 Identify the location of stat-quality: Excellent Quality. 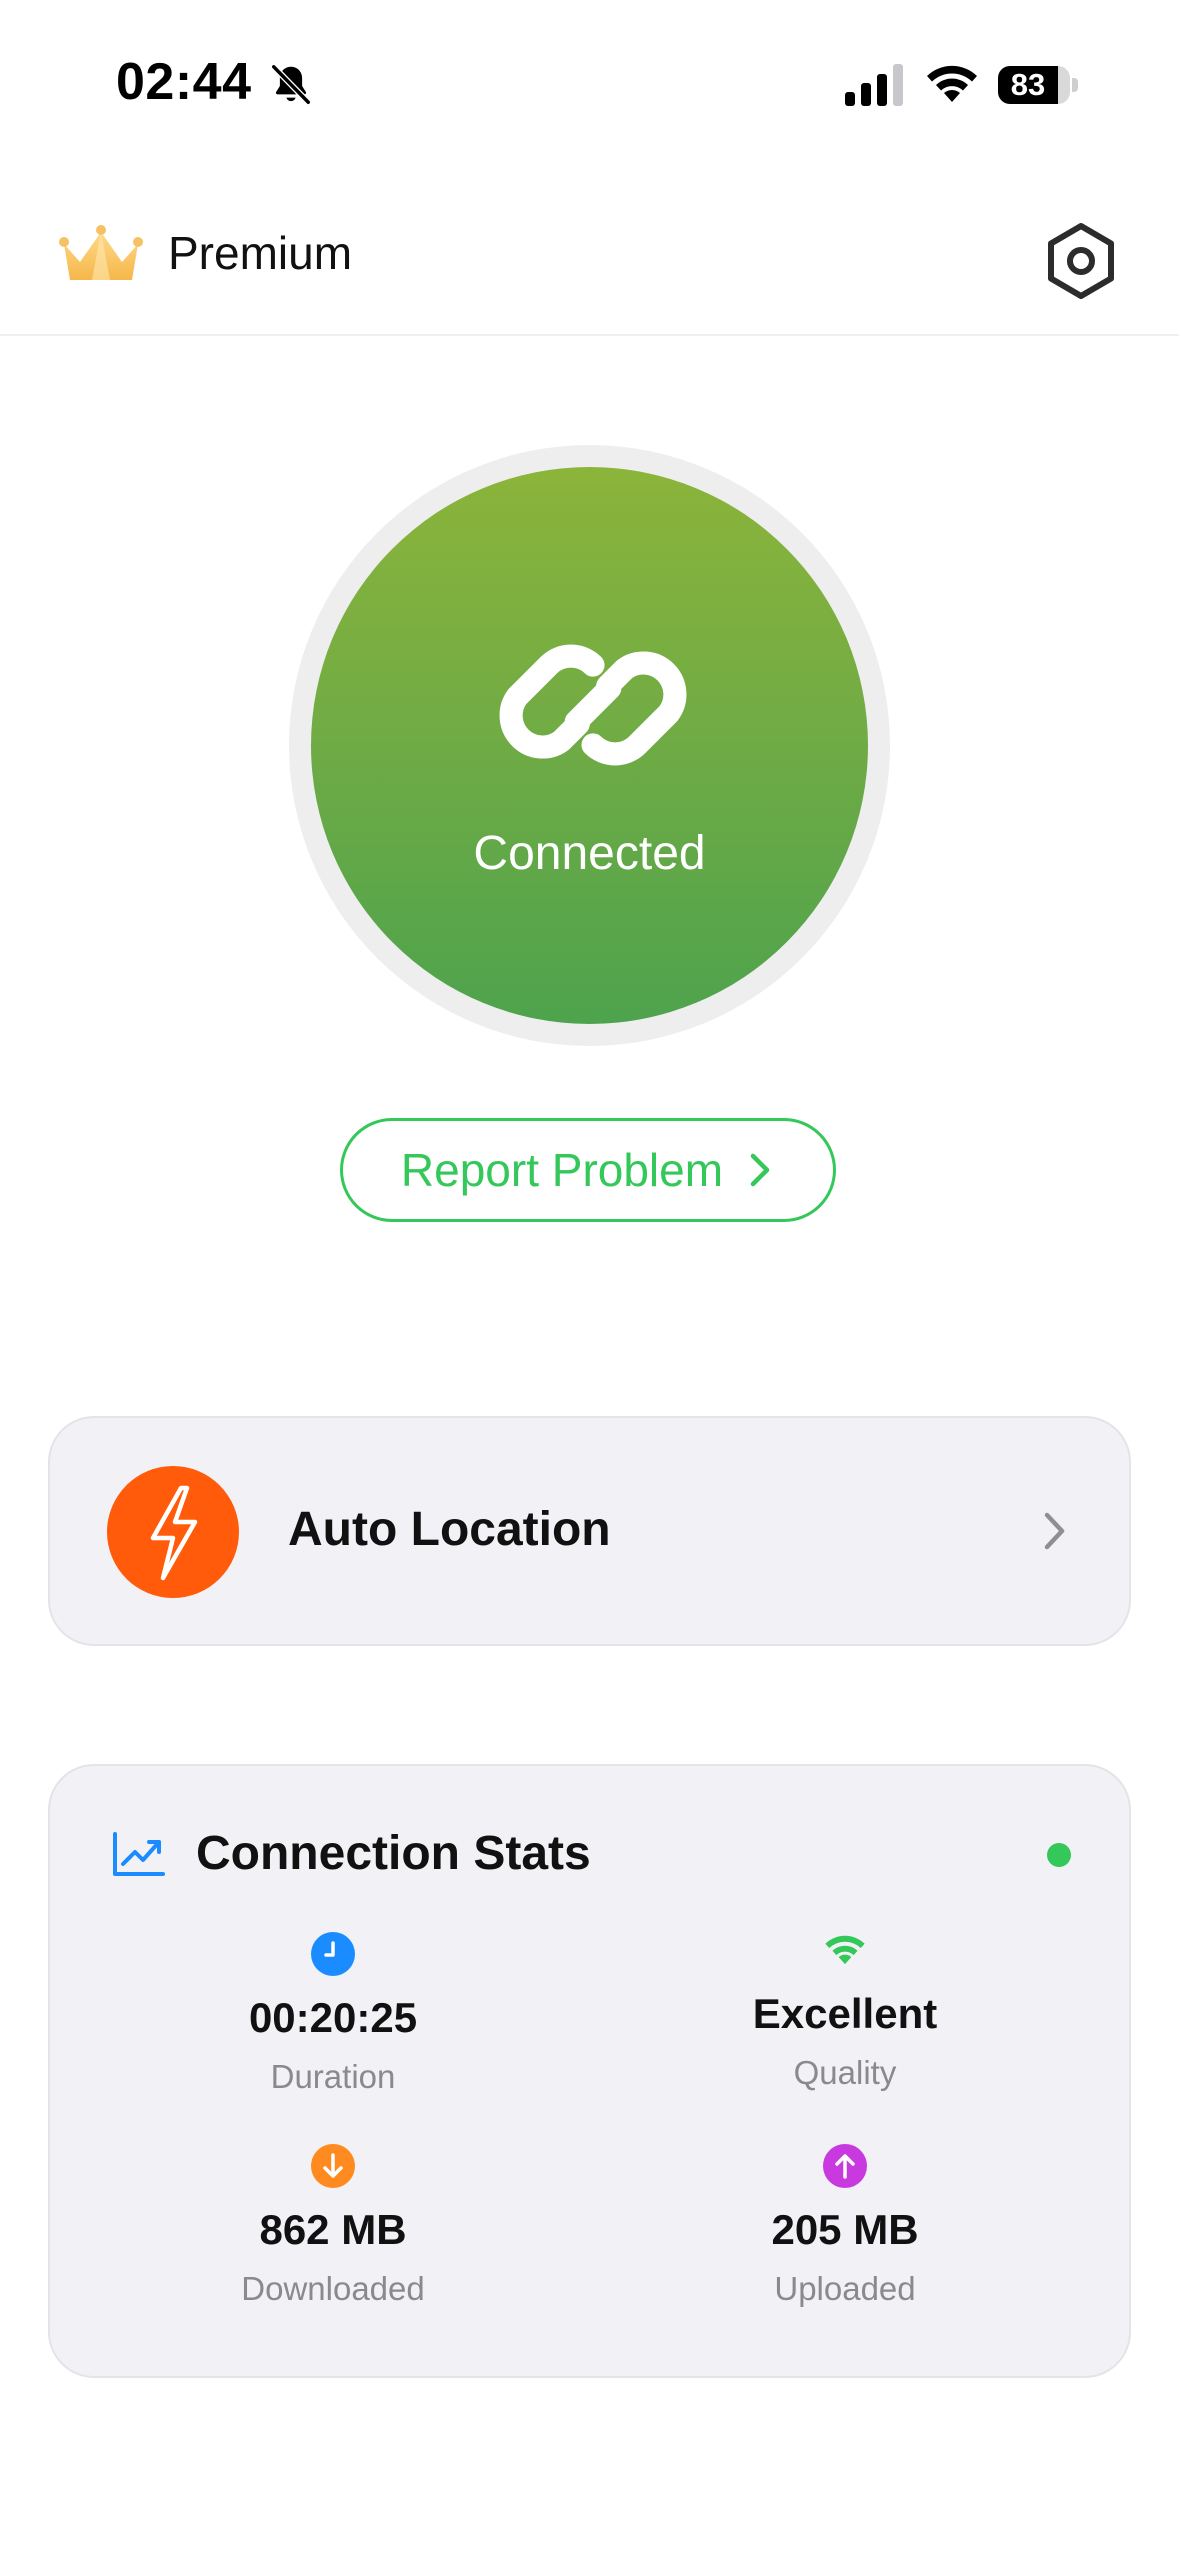
(845, 2010).